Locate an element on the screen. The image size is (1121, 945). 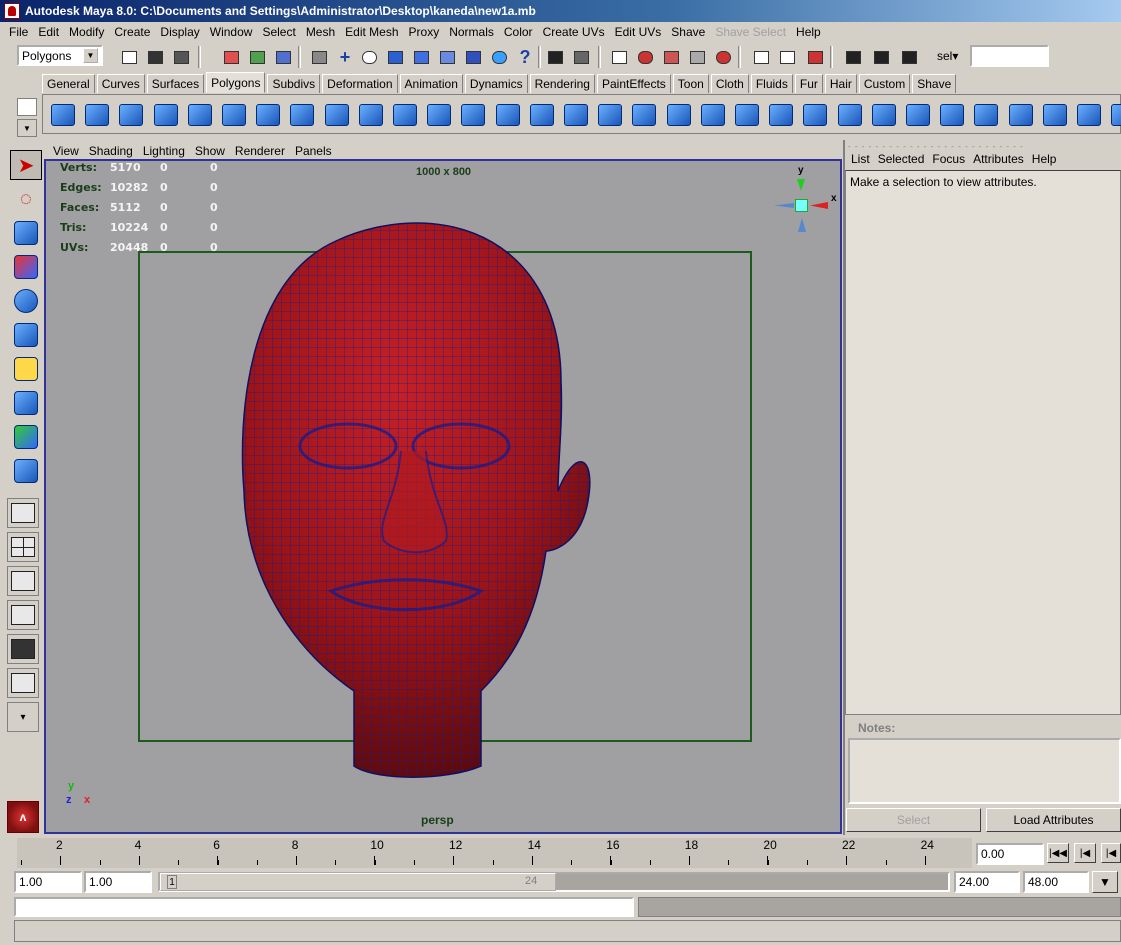
snap-plane-icon is located at coordinates (421, 57).